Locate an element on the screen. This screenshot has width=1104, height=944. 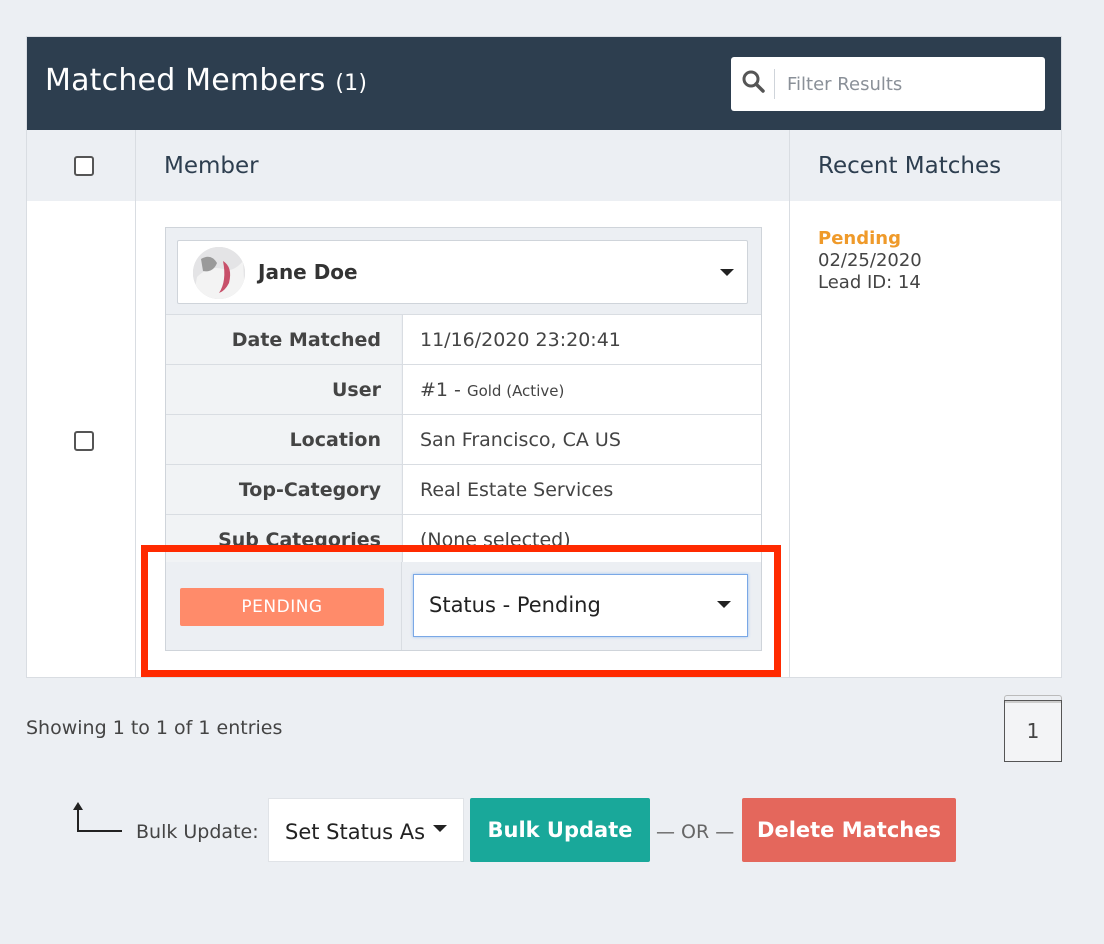
detail-value: San Francisco, CA US is located at coordinates (581, 440).